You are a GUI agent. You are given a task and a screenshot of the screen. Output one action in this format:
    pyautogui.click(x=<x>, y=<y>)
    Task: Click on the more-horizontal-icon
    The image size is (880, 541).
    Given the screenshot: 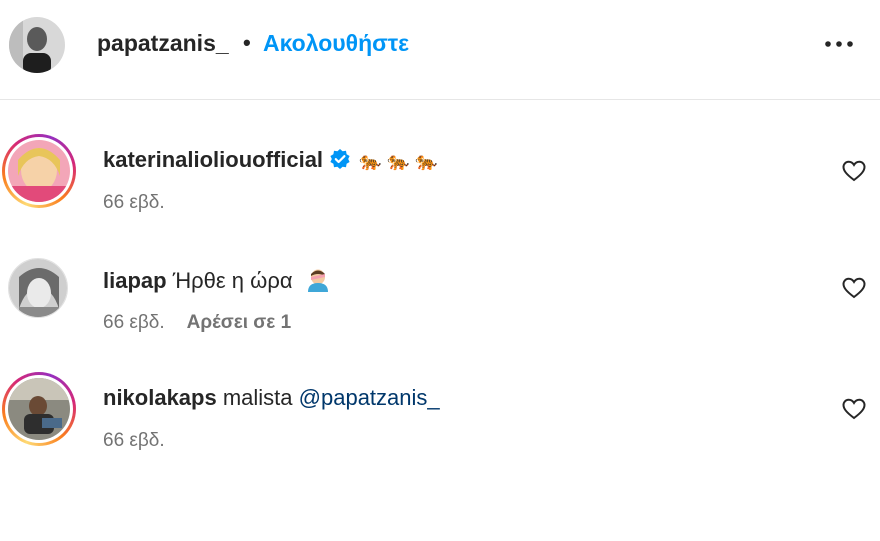 What is the action you would take?
    pyautogui.click(x=839, y=44)
    